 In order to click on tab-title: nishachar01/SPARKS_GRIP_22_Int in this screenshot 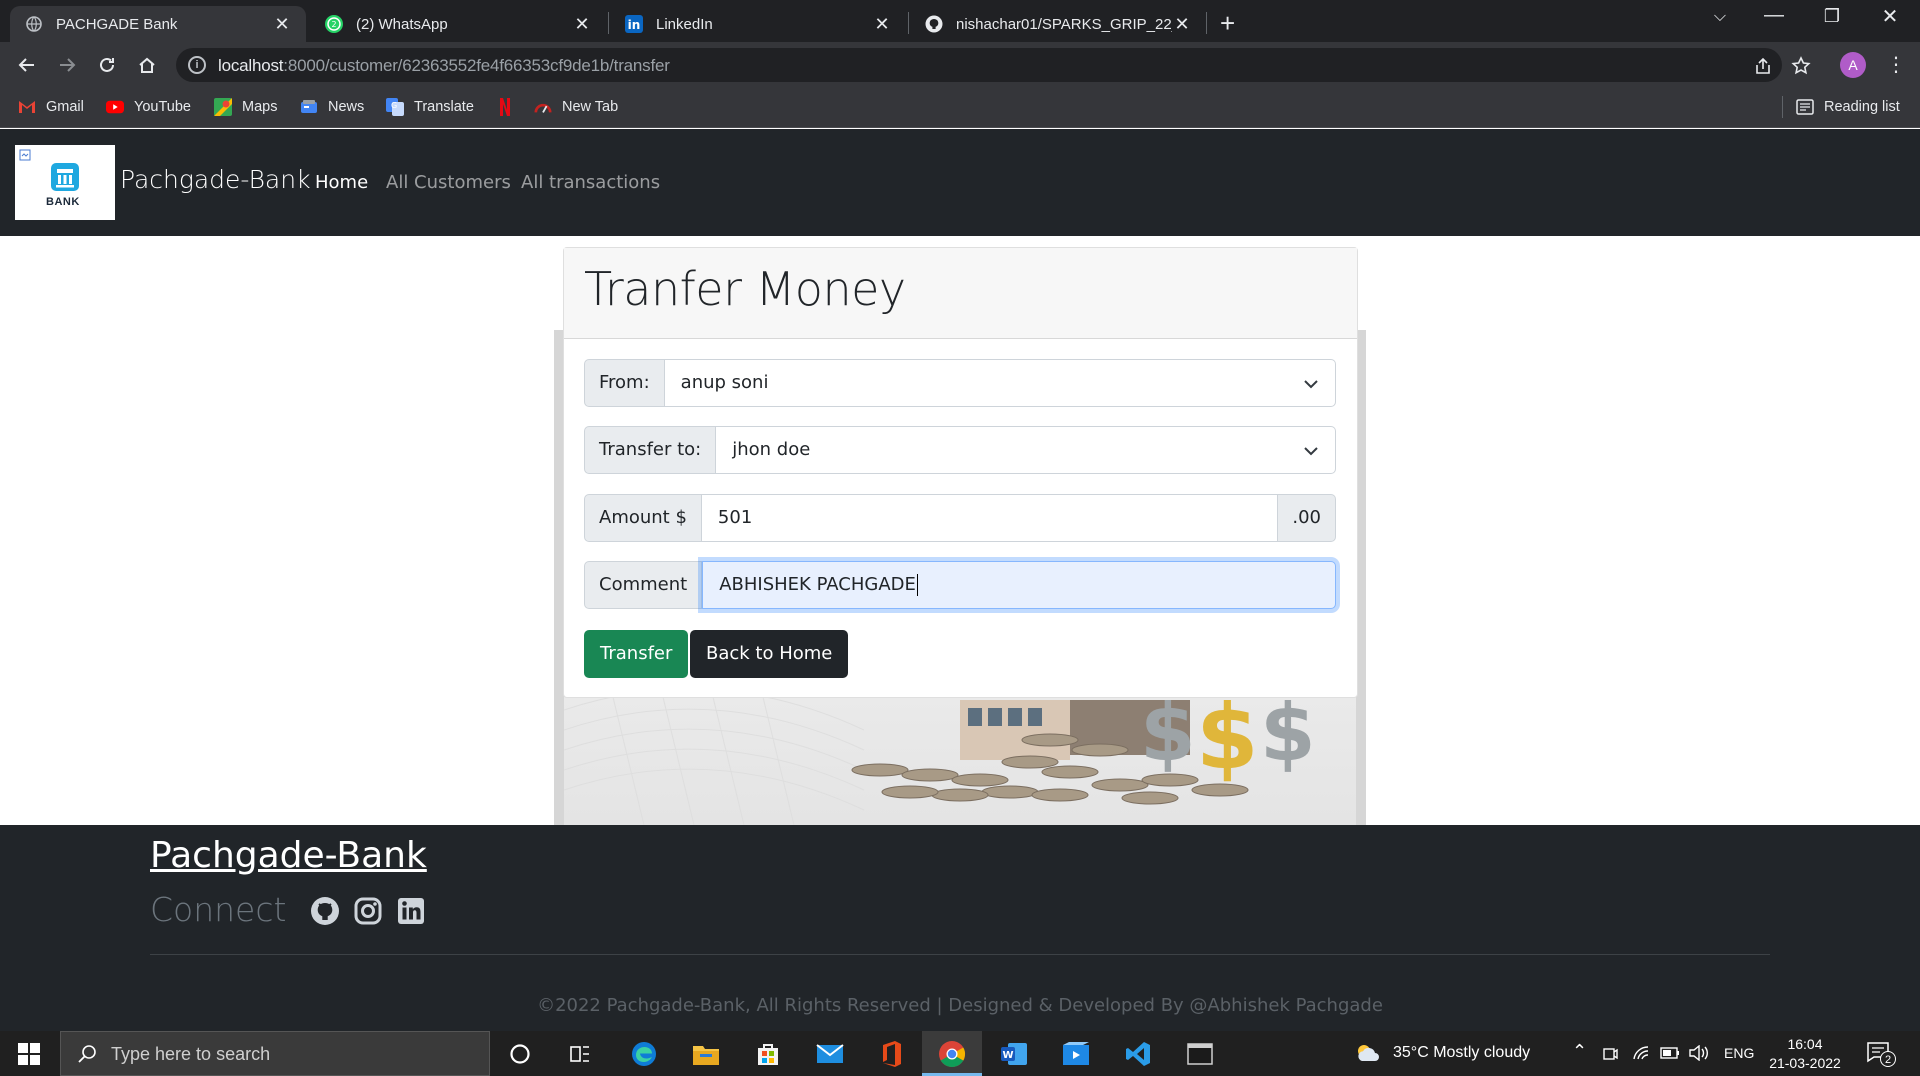, I will do `click(1064, 24)`.